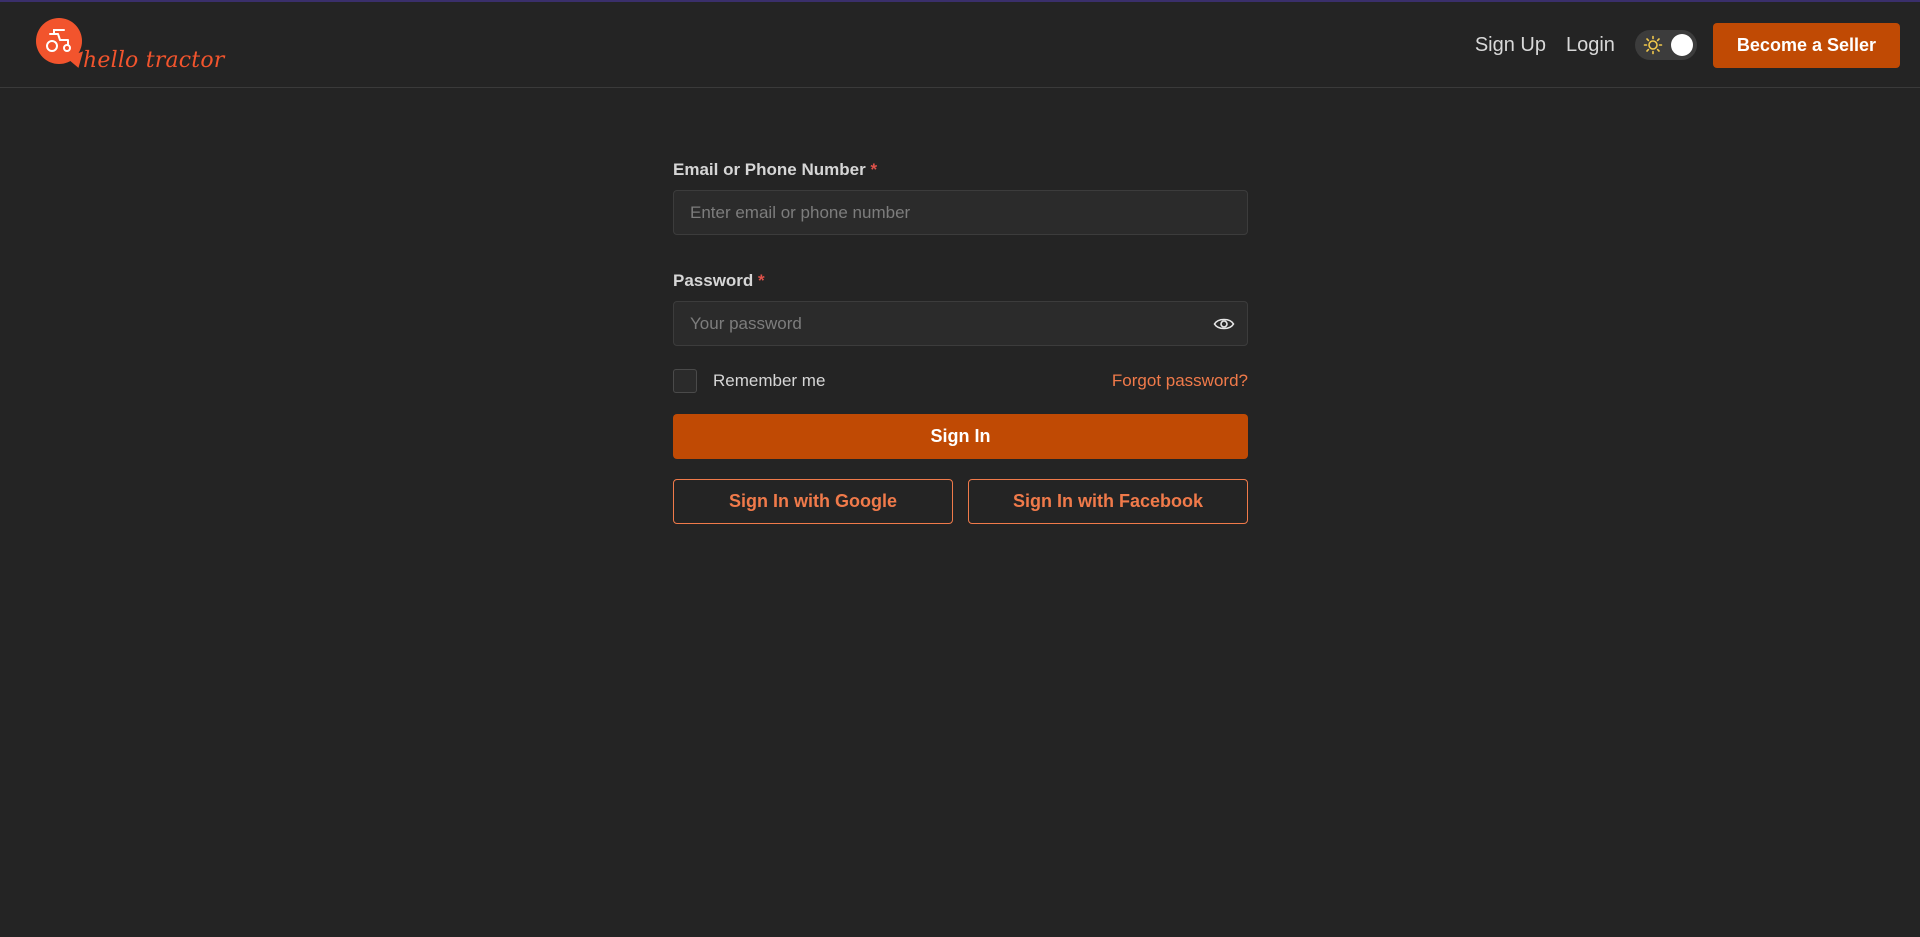 This screenshot has width=1920, height=937. What do you see at coordinates (1681, 45) in the screenshot?
I see `toggle-knob` at bounding box center [1681, 45].